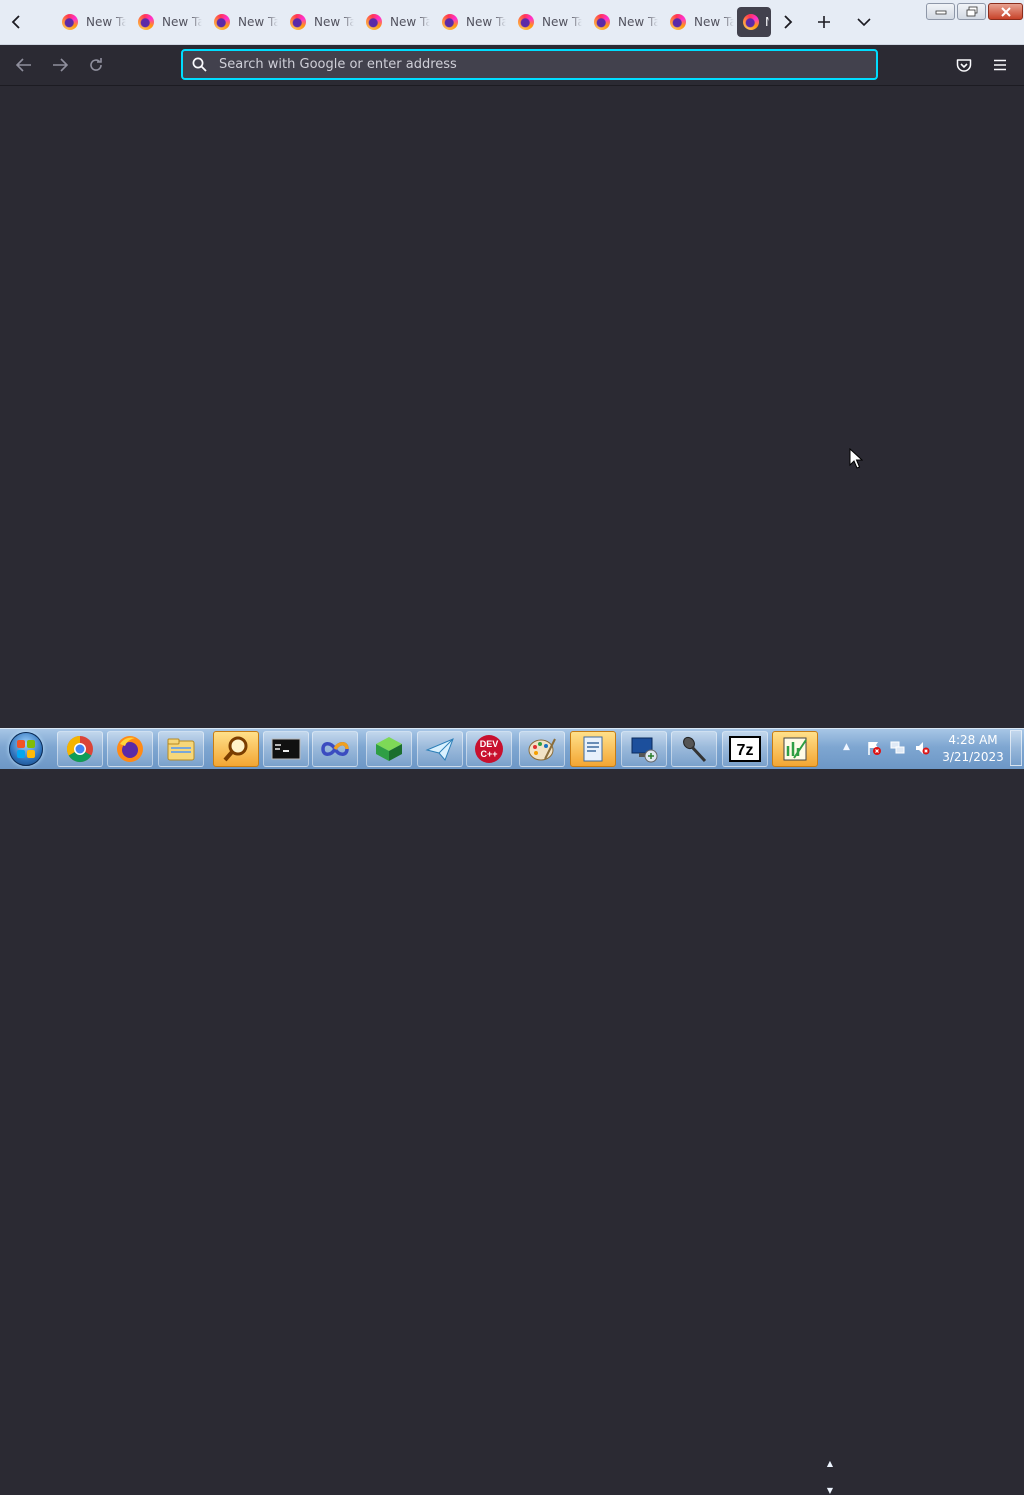 The image size is (1024, 1495). I want to click on taskbar-microphone-button, so click(694, 749).